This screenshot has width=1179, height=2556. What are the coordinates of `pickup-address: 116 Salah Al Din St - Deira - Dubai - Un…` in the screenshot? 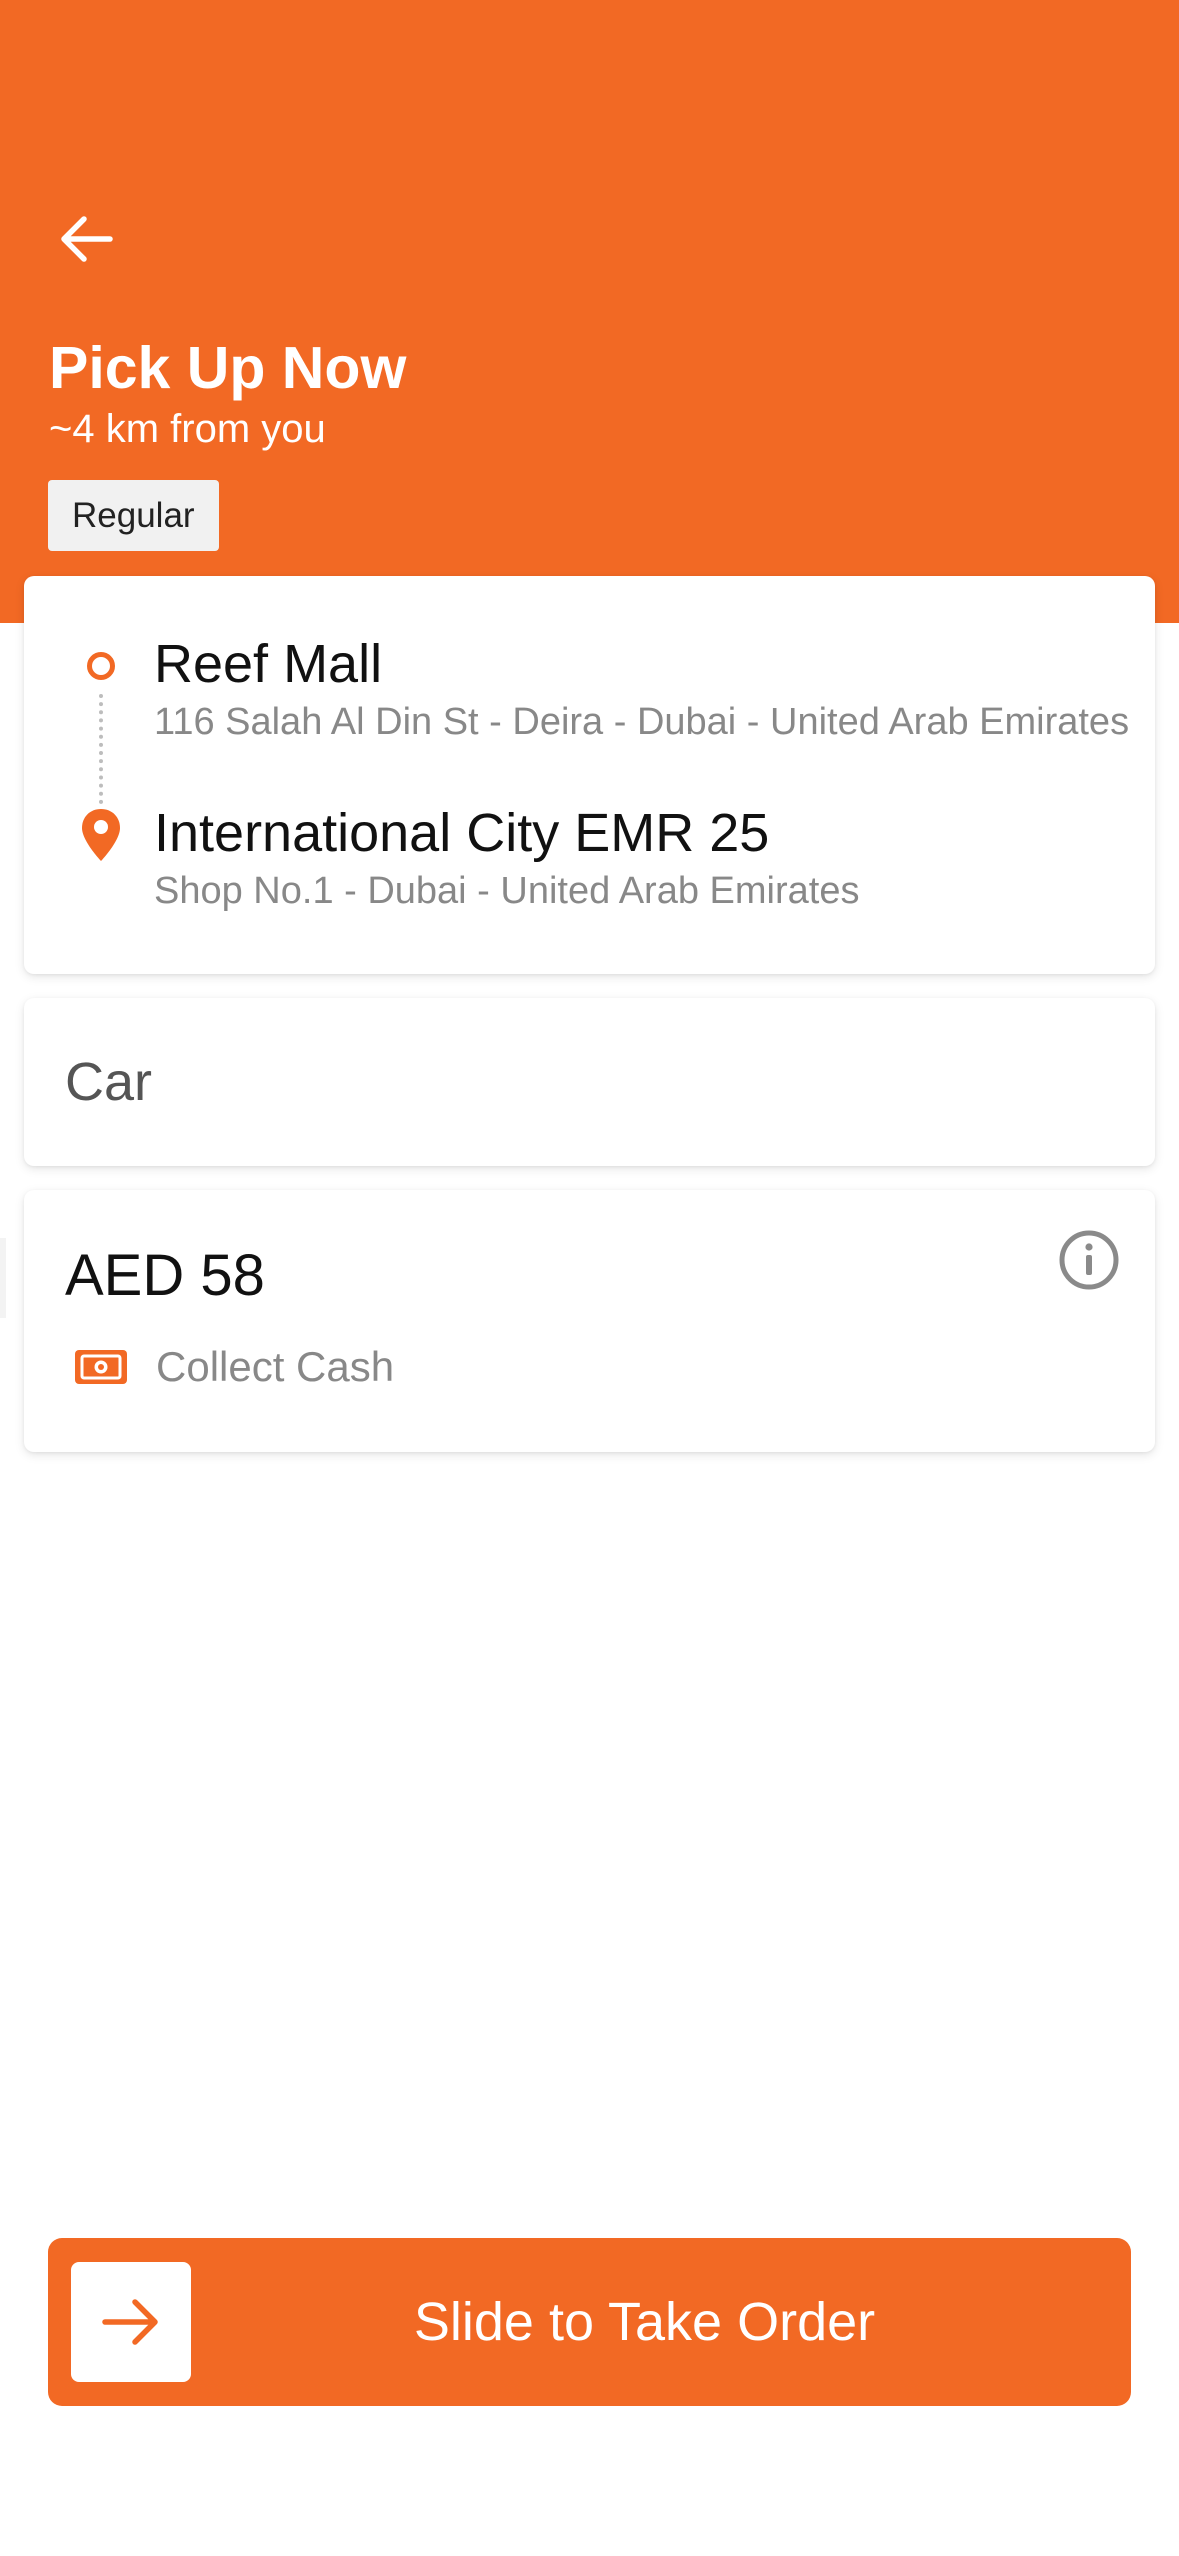 It's located at (642, 722).